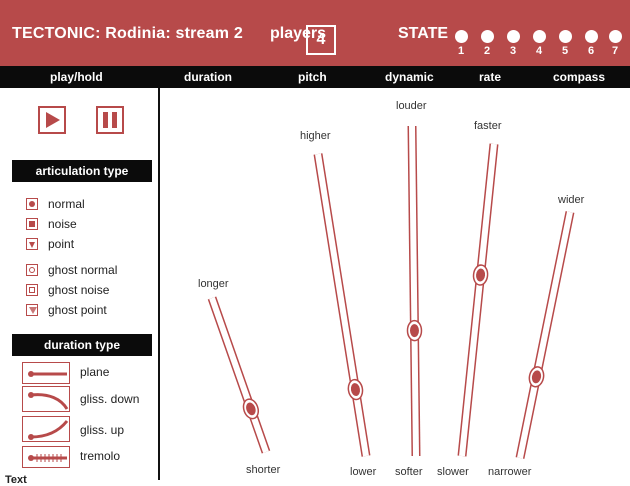 This screenshot has width=630, height=486. Describe the element at coordinates (127, 33) in the screenshot. I see `app-title: TECTONIC: Rodinia: stream 2` at that location.